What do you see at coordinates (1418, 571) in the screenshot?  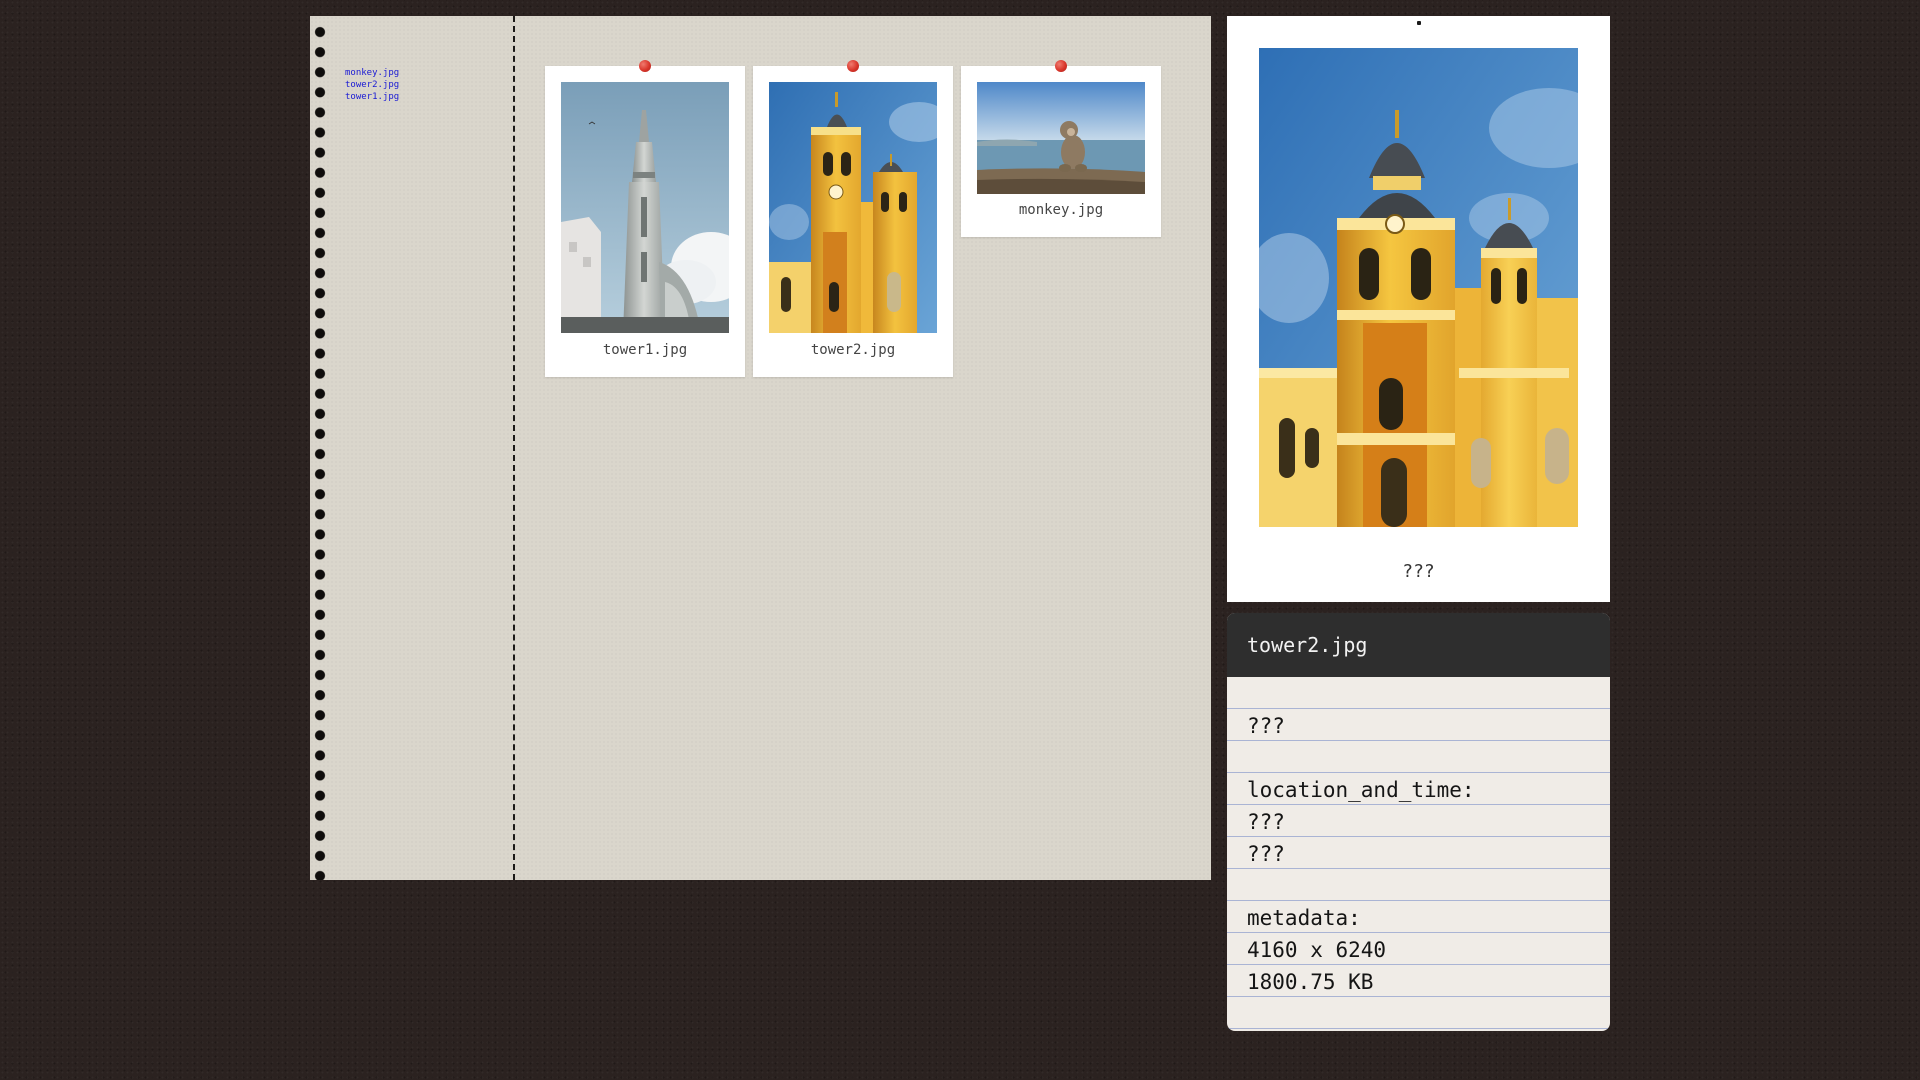 I see `preview-caption: ???` at bounding box center [1418, 571].